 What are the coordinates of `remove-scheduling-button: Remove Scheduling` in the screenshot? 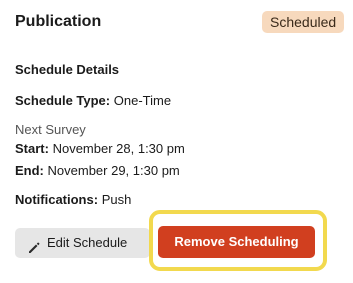 It's located at (236, 242).